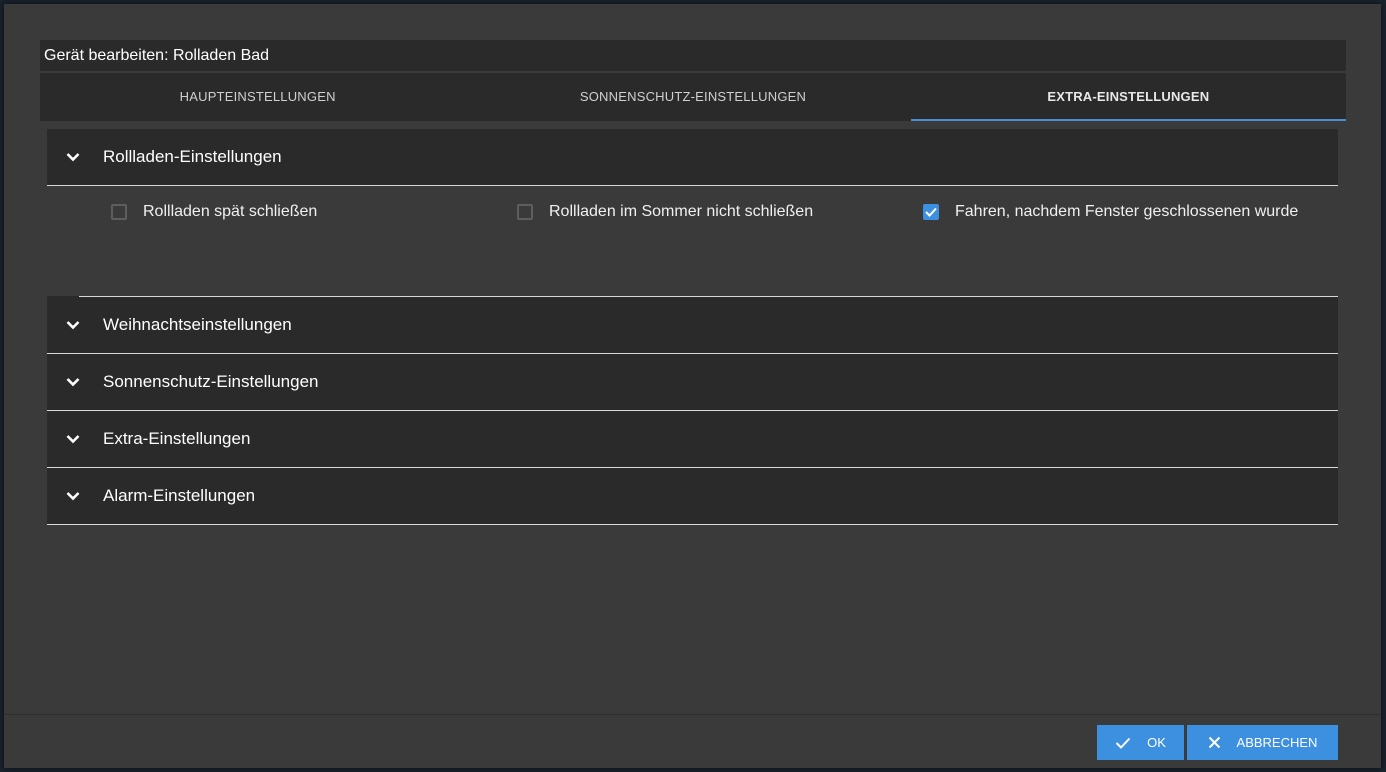  I want to click on accordion-section-weihnachten: Weihnachtseinstellungen, so click(692, 325).